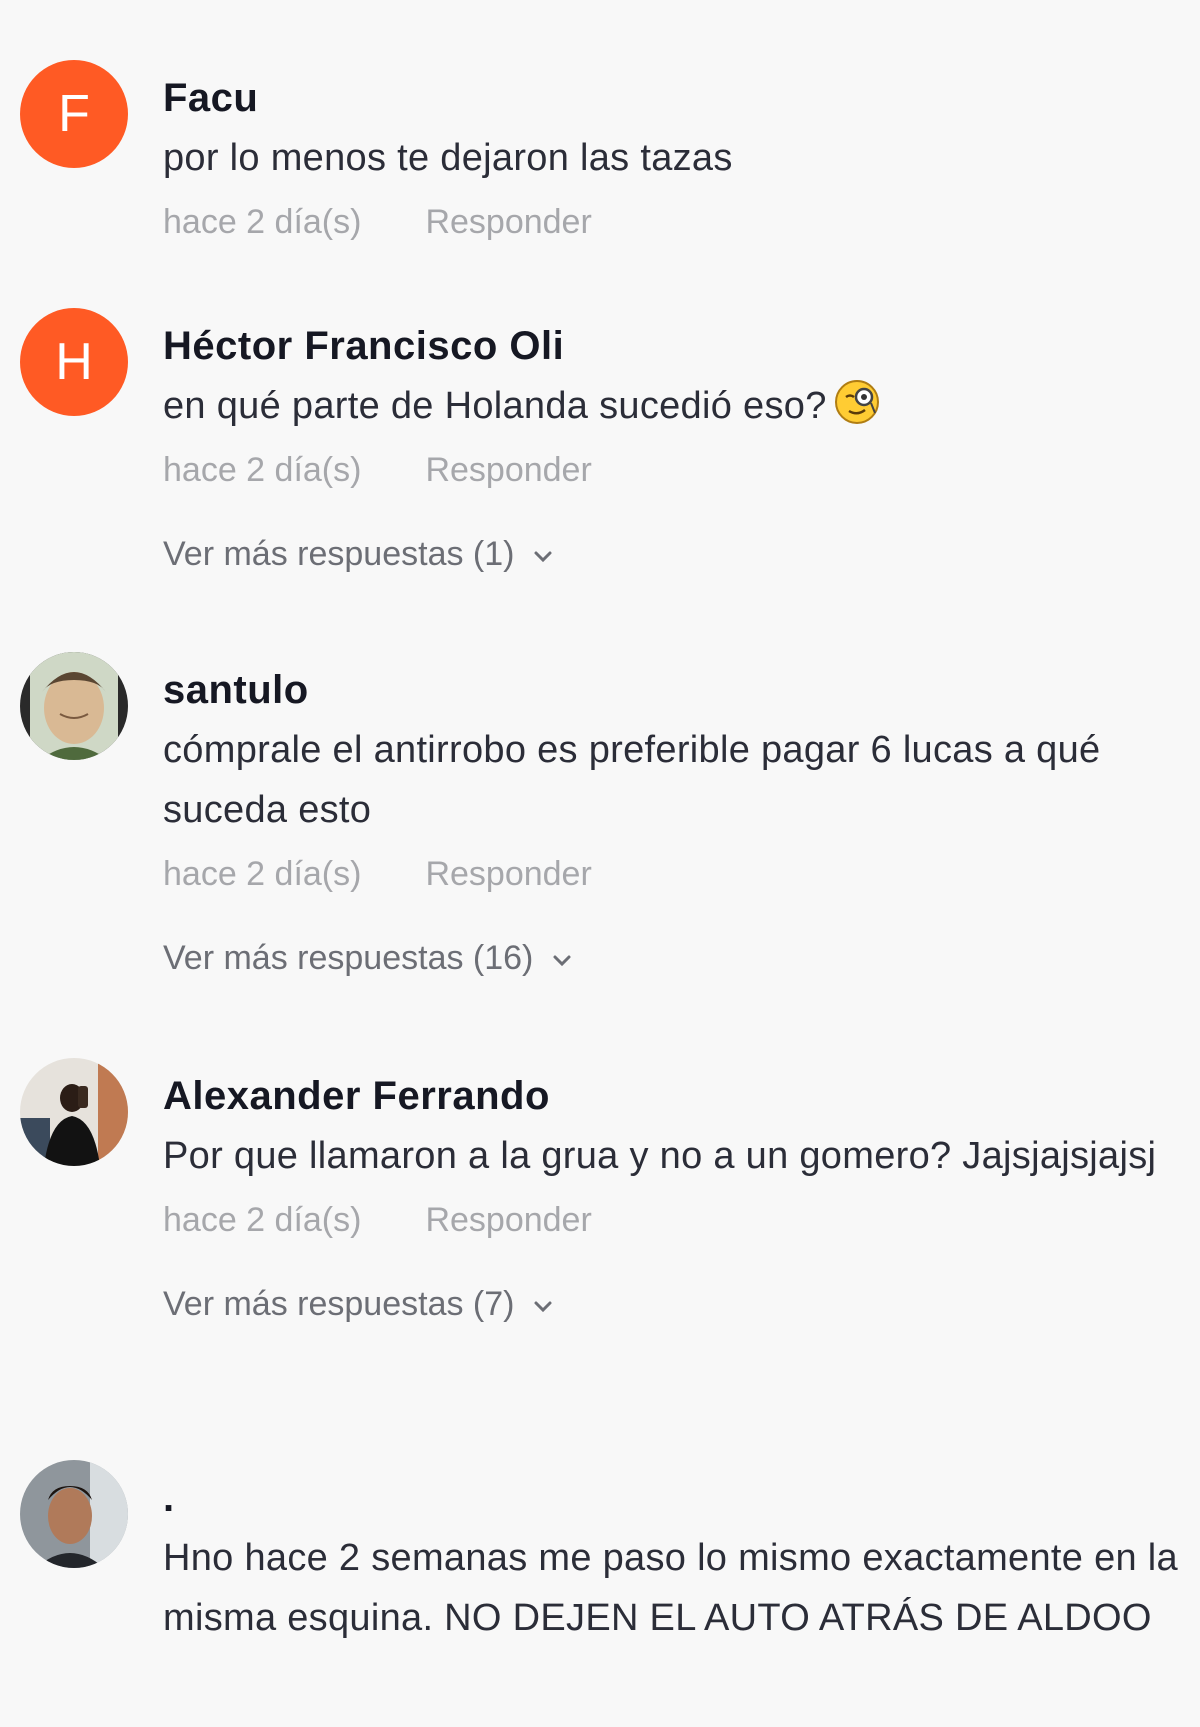  I want to click on view-more-replies-label: Ver más respuestas (16), so click(348, 958).